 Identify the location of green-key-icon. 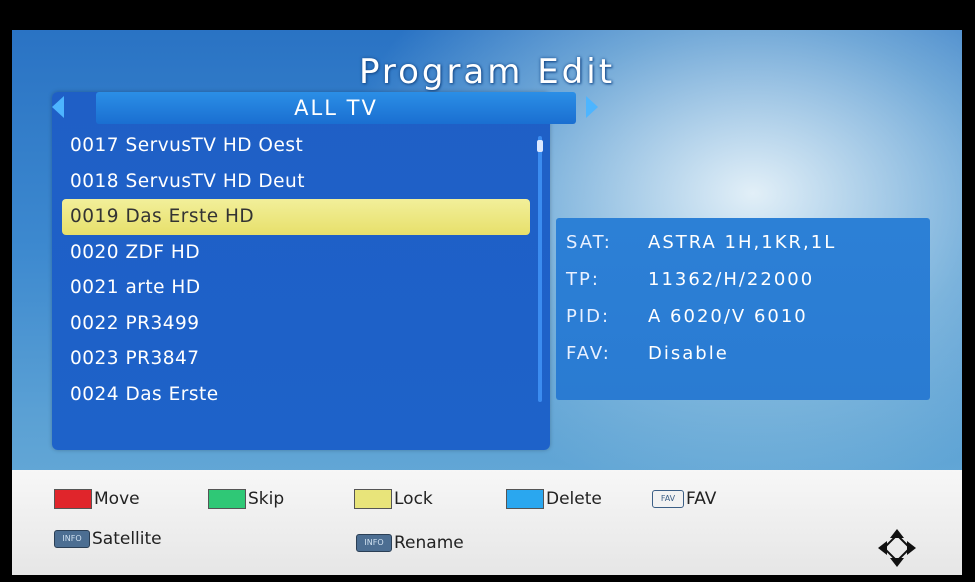
(227, 499).